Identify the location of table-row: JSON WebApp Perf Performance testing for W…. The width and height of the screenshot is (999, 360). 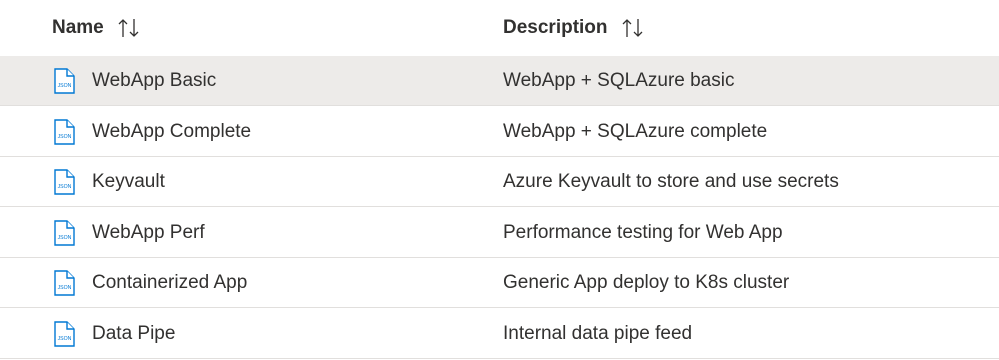
(499, 233).